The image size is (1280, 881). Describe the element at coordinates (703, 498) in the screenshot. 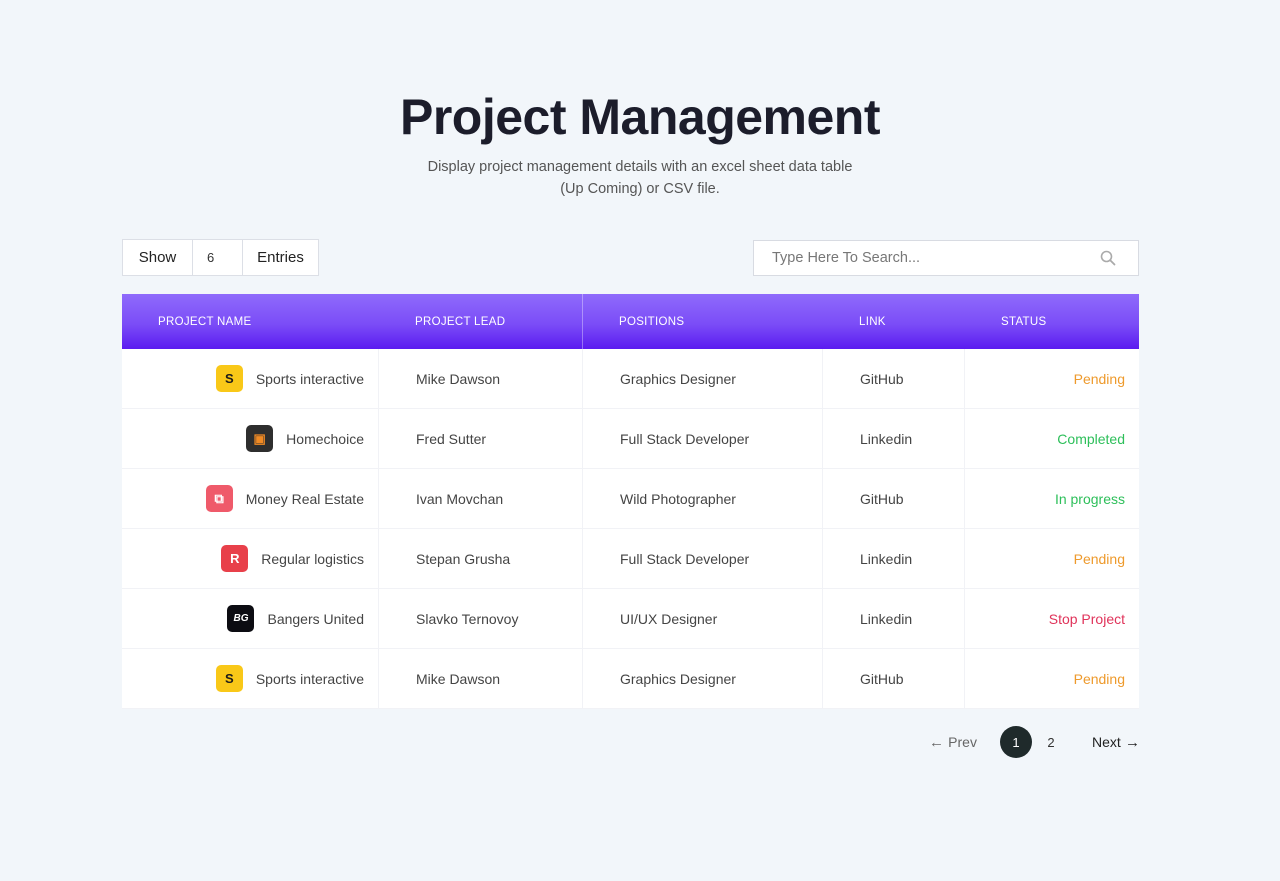

I see `cell-position: Wild Photographer` at that location.